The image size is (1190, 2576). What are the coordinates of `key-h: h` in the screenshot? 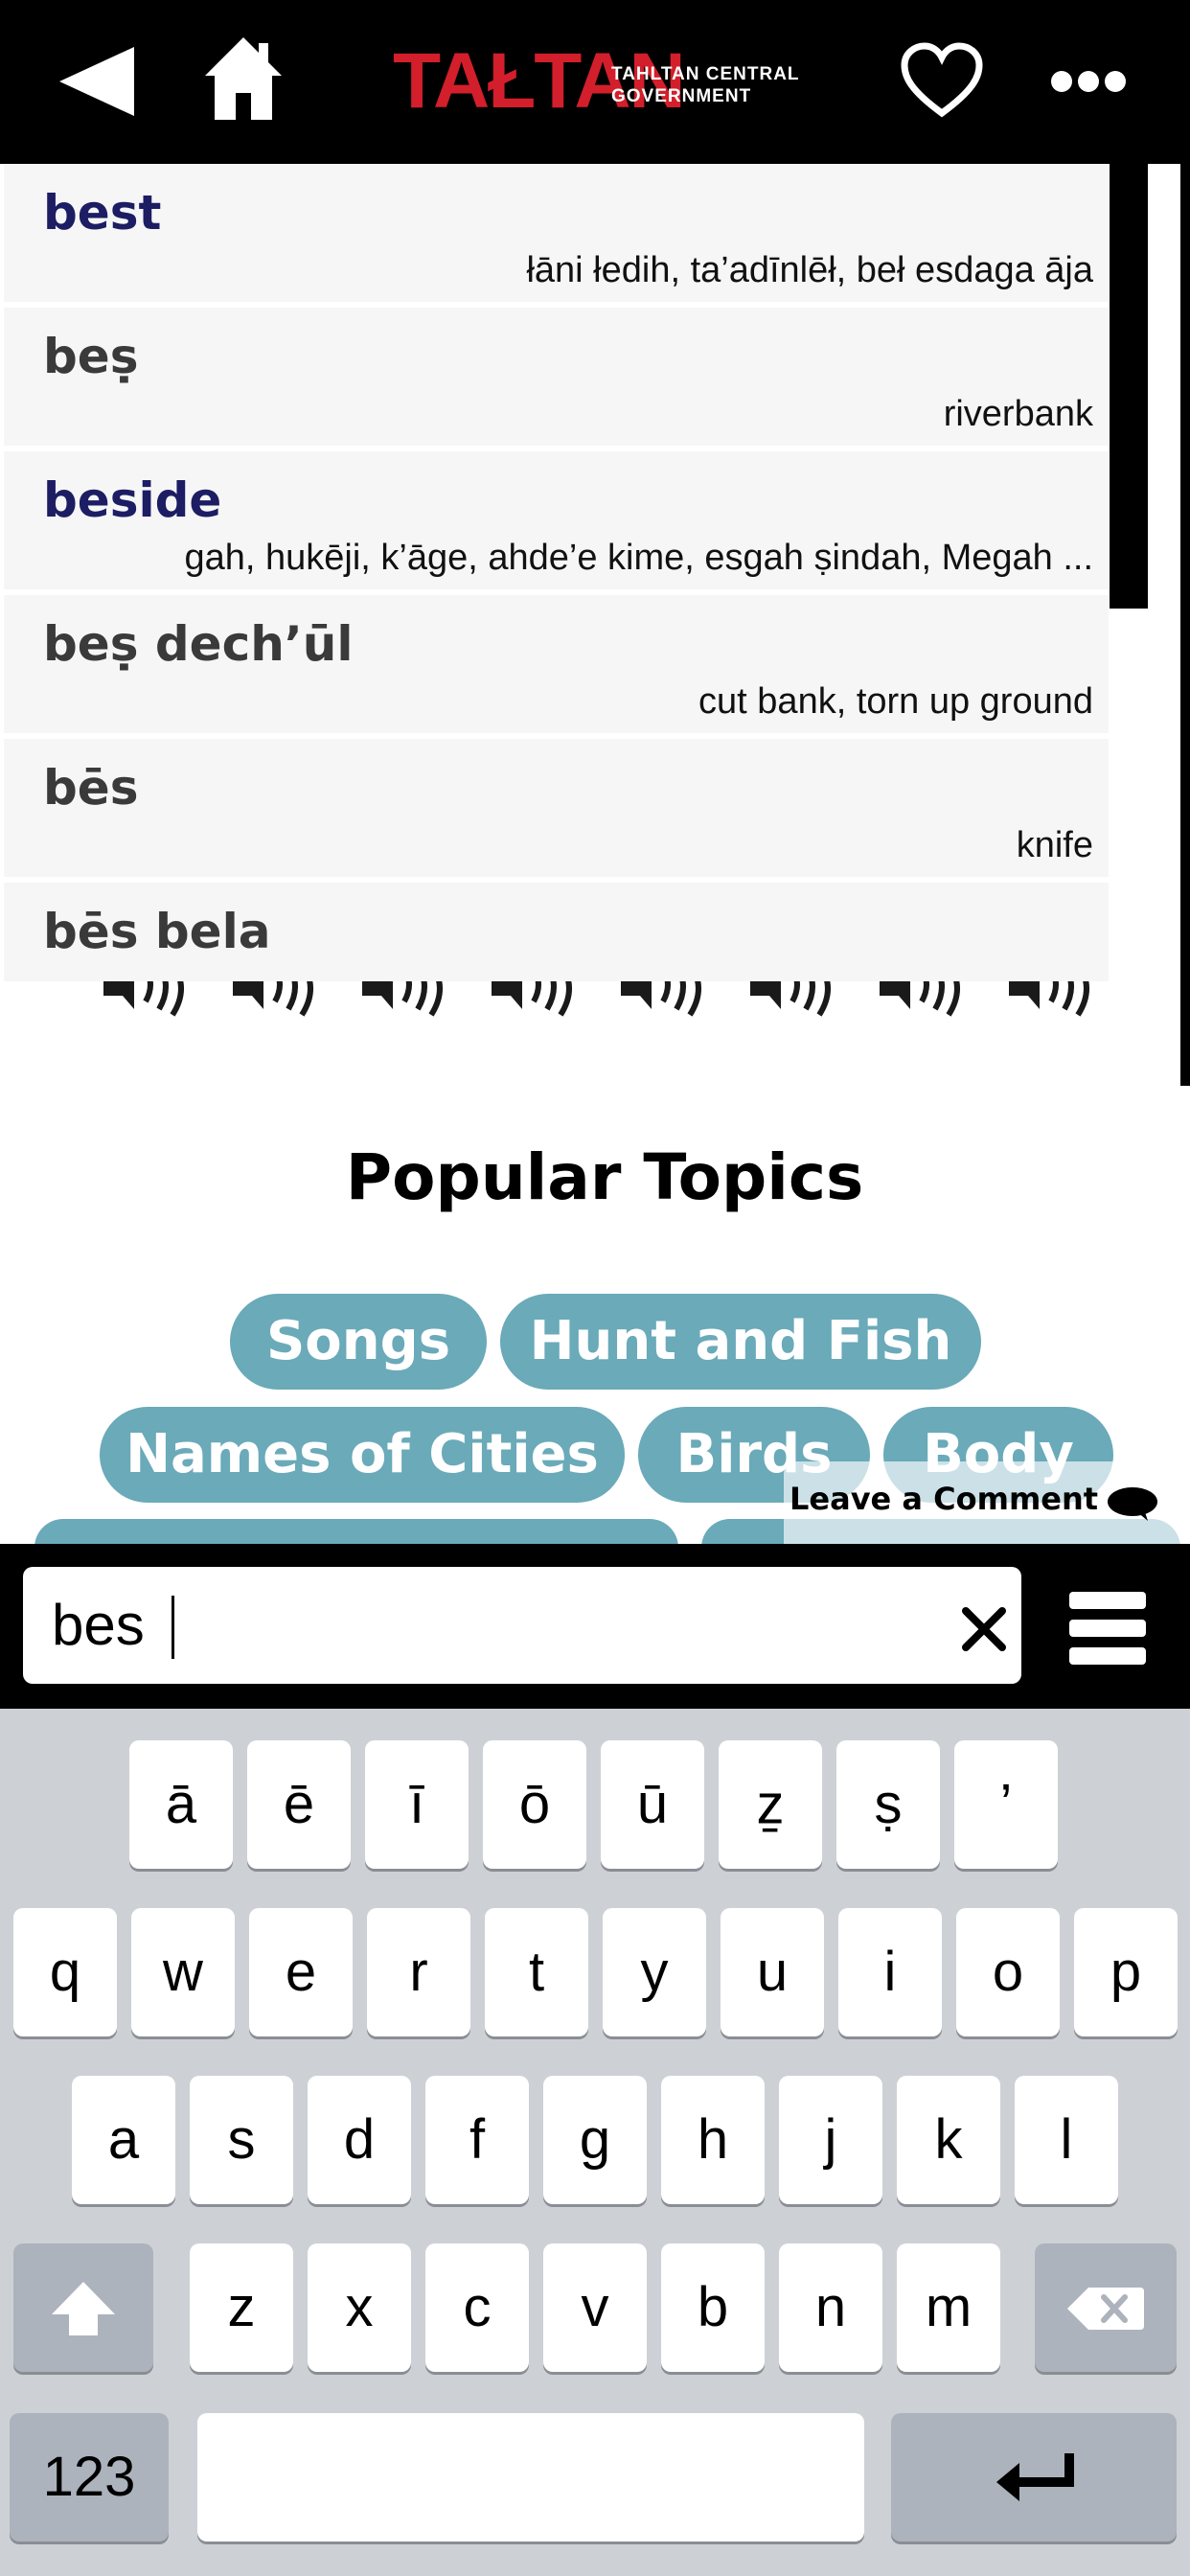 It's located at (713, 2140).